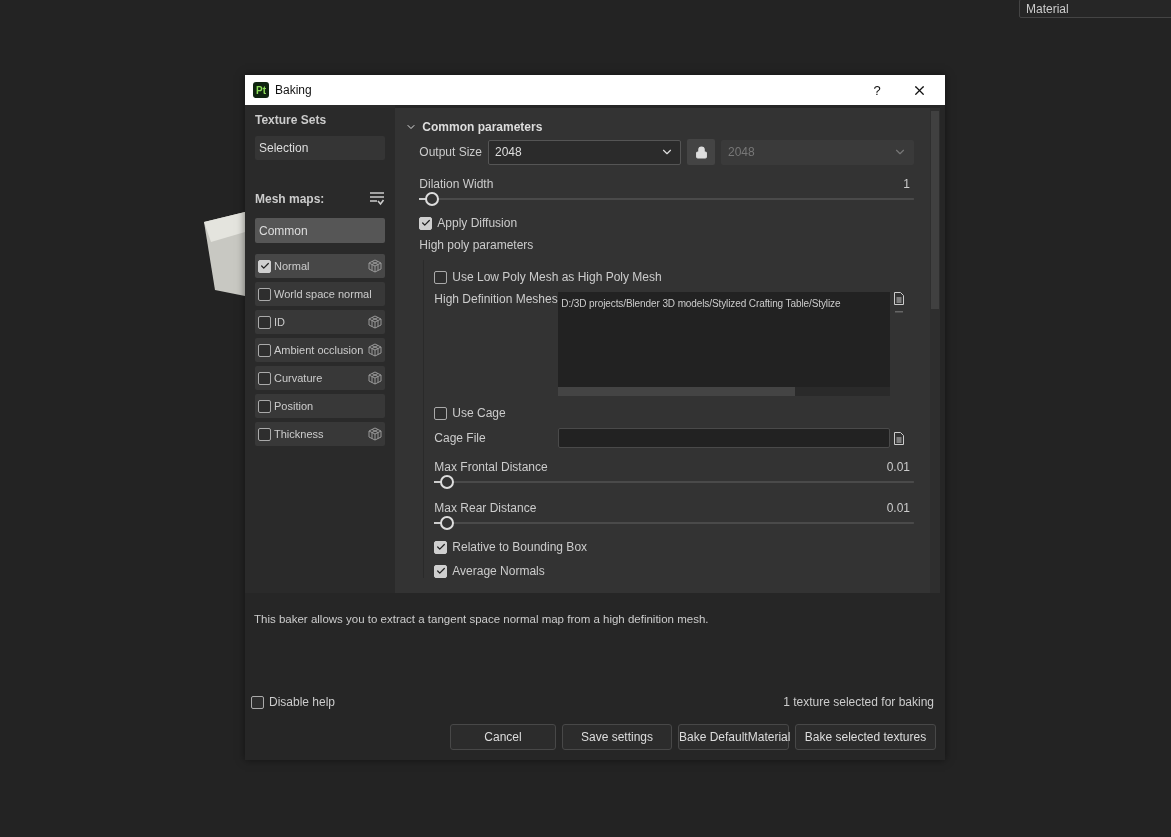  I want to click on checkbox-label: Use Cage, so click(479, 413).